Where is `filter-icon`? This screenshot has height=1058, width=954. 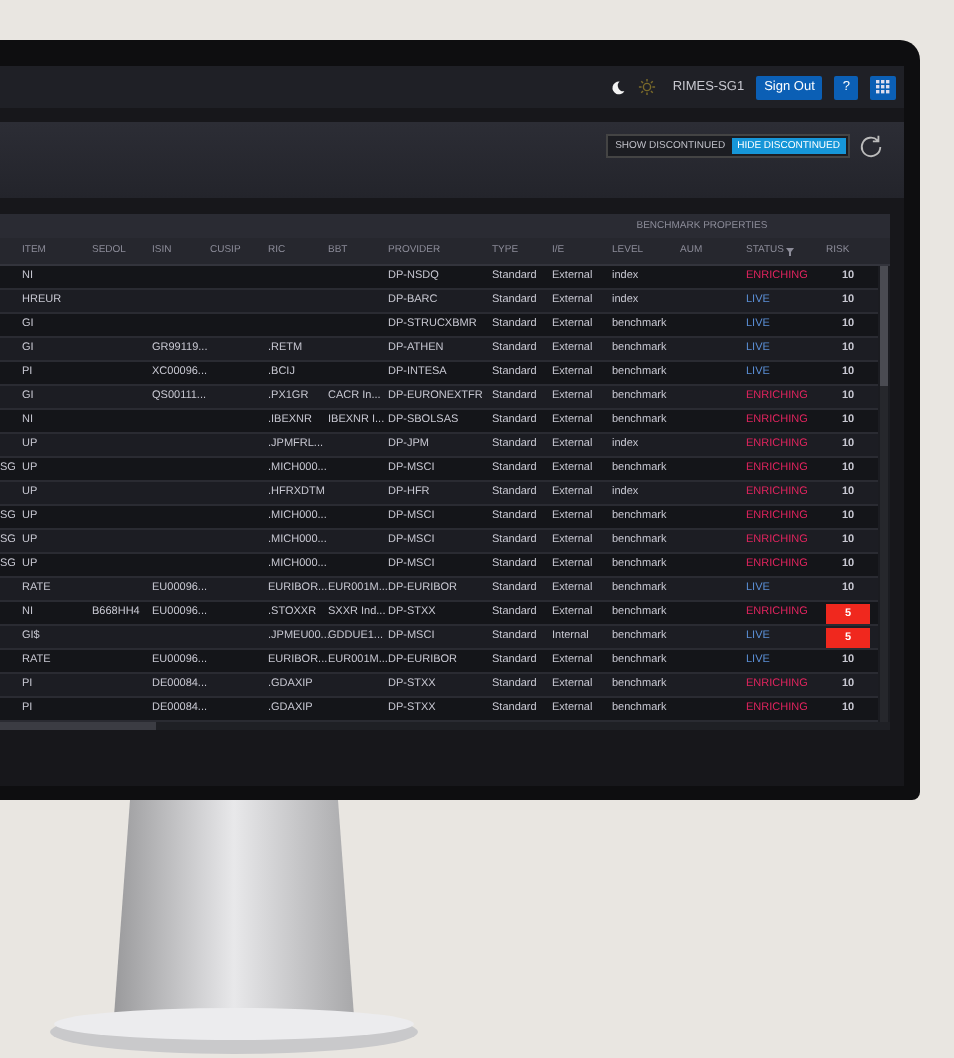 filter-icon is located at coordinates (789, 251).